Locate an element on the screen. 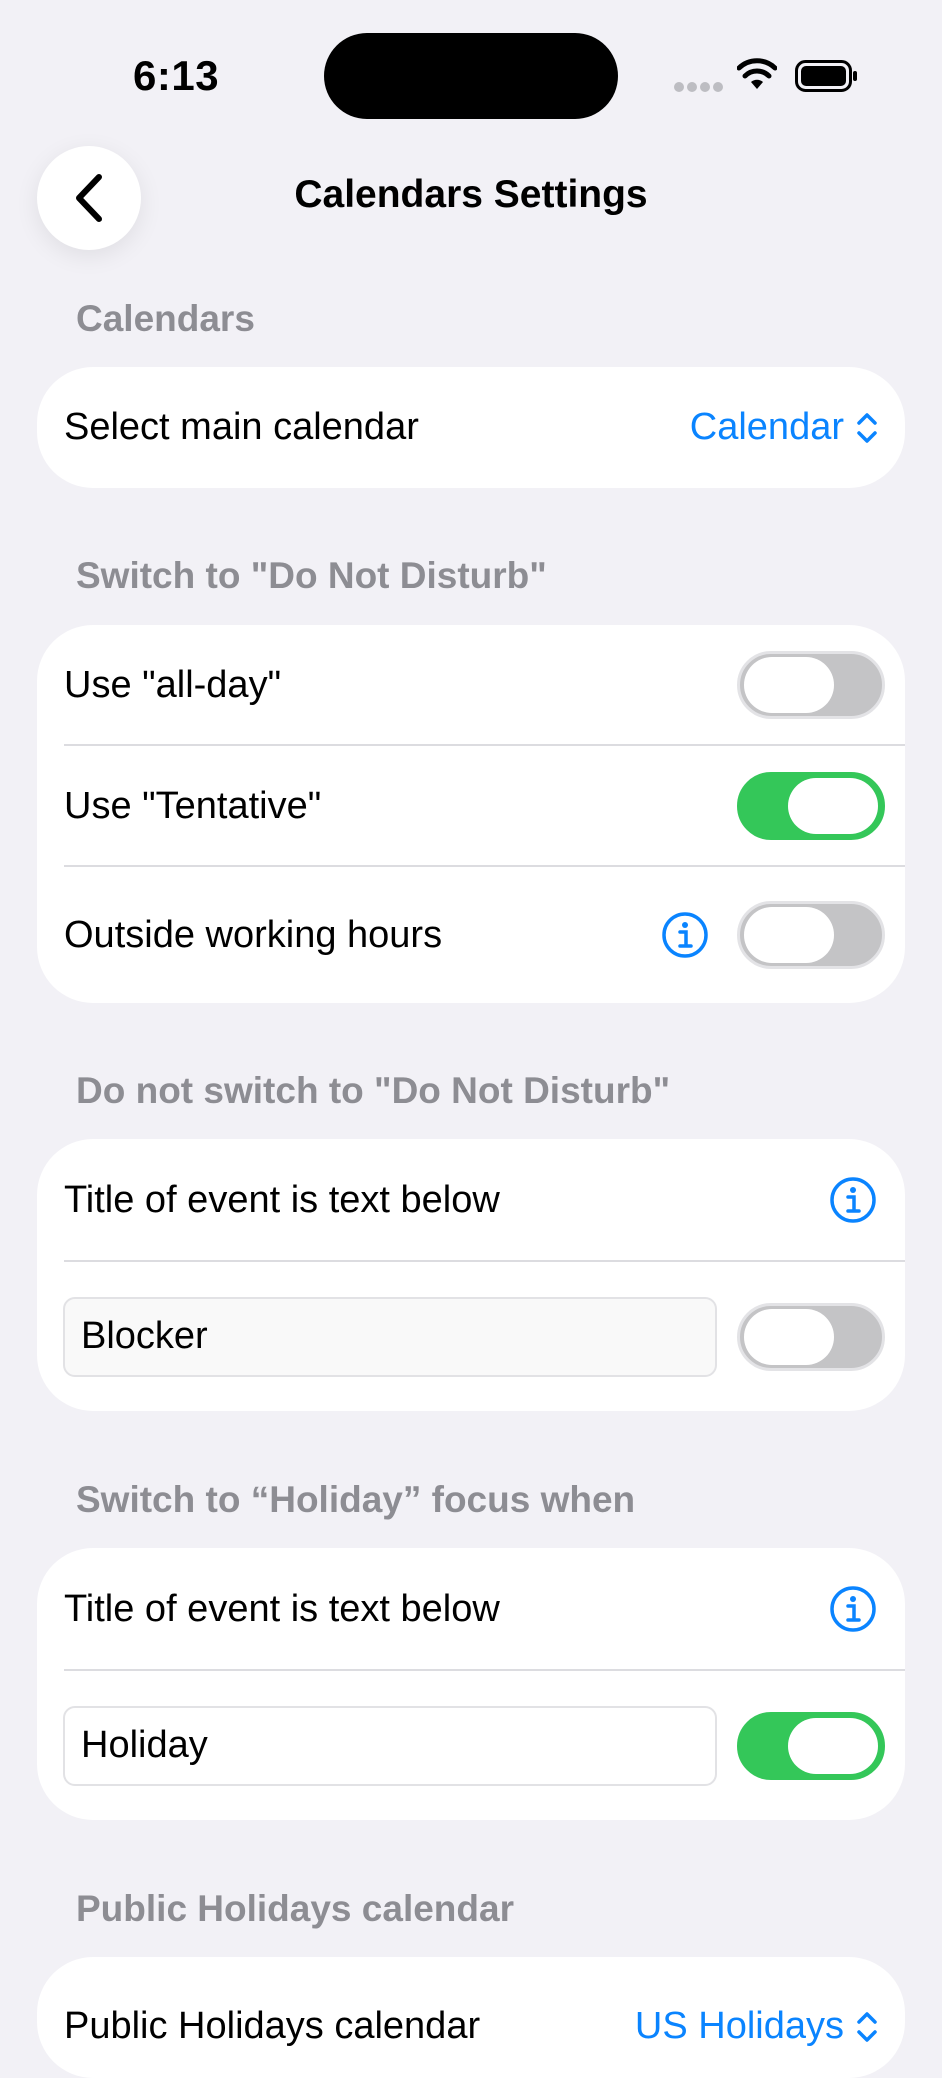  section-header-switch-dnd: Switch to "Do Not Disturb" is located at coordinates (311, 575).